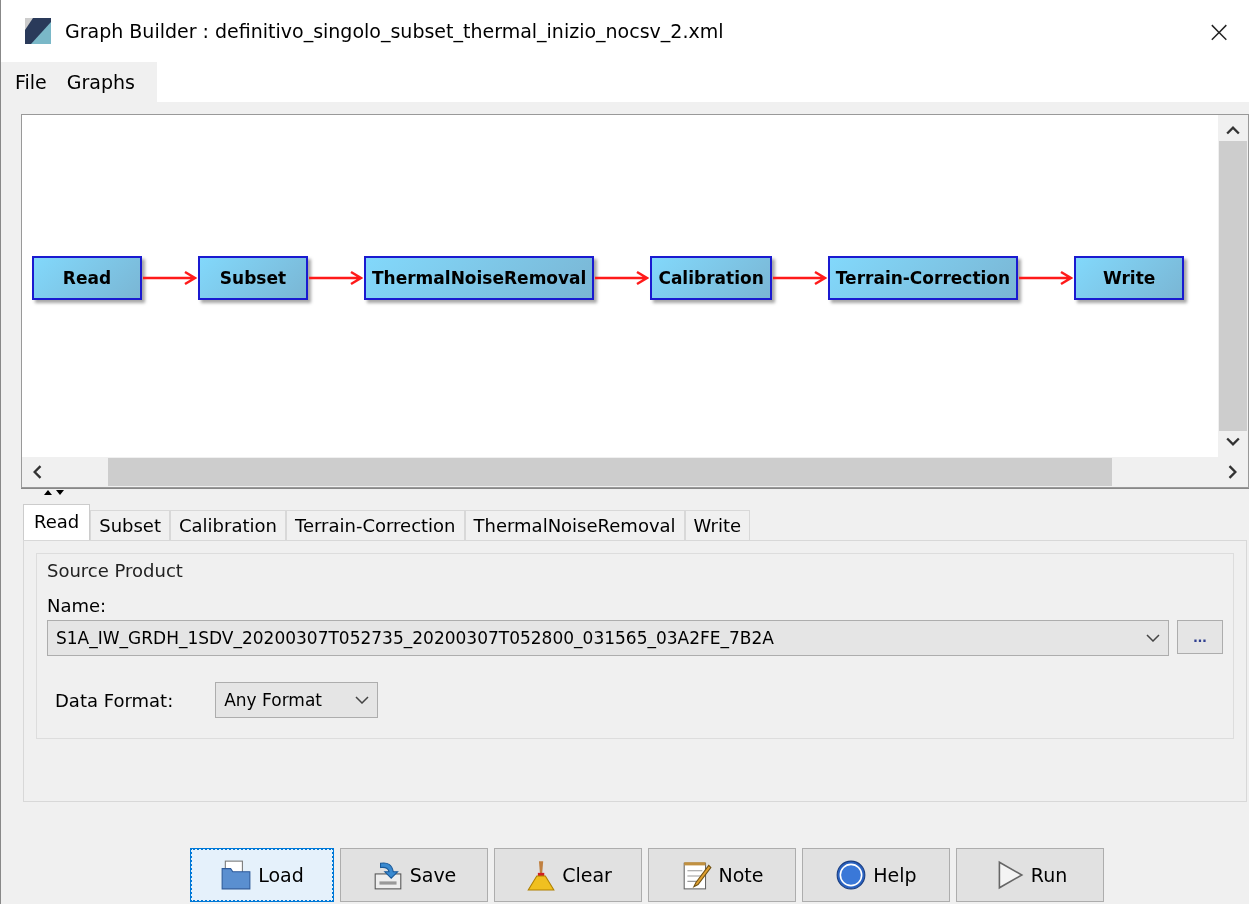 This screenshot has height=904, width=1249. I want to click on tab: Terrain-Correction, so click(375, 525).